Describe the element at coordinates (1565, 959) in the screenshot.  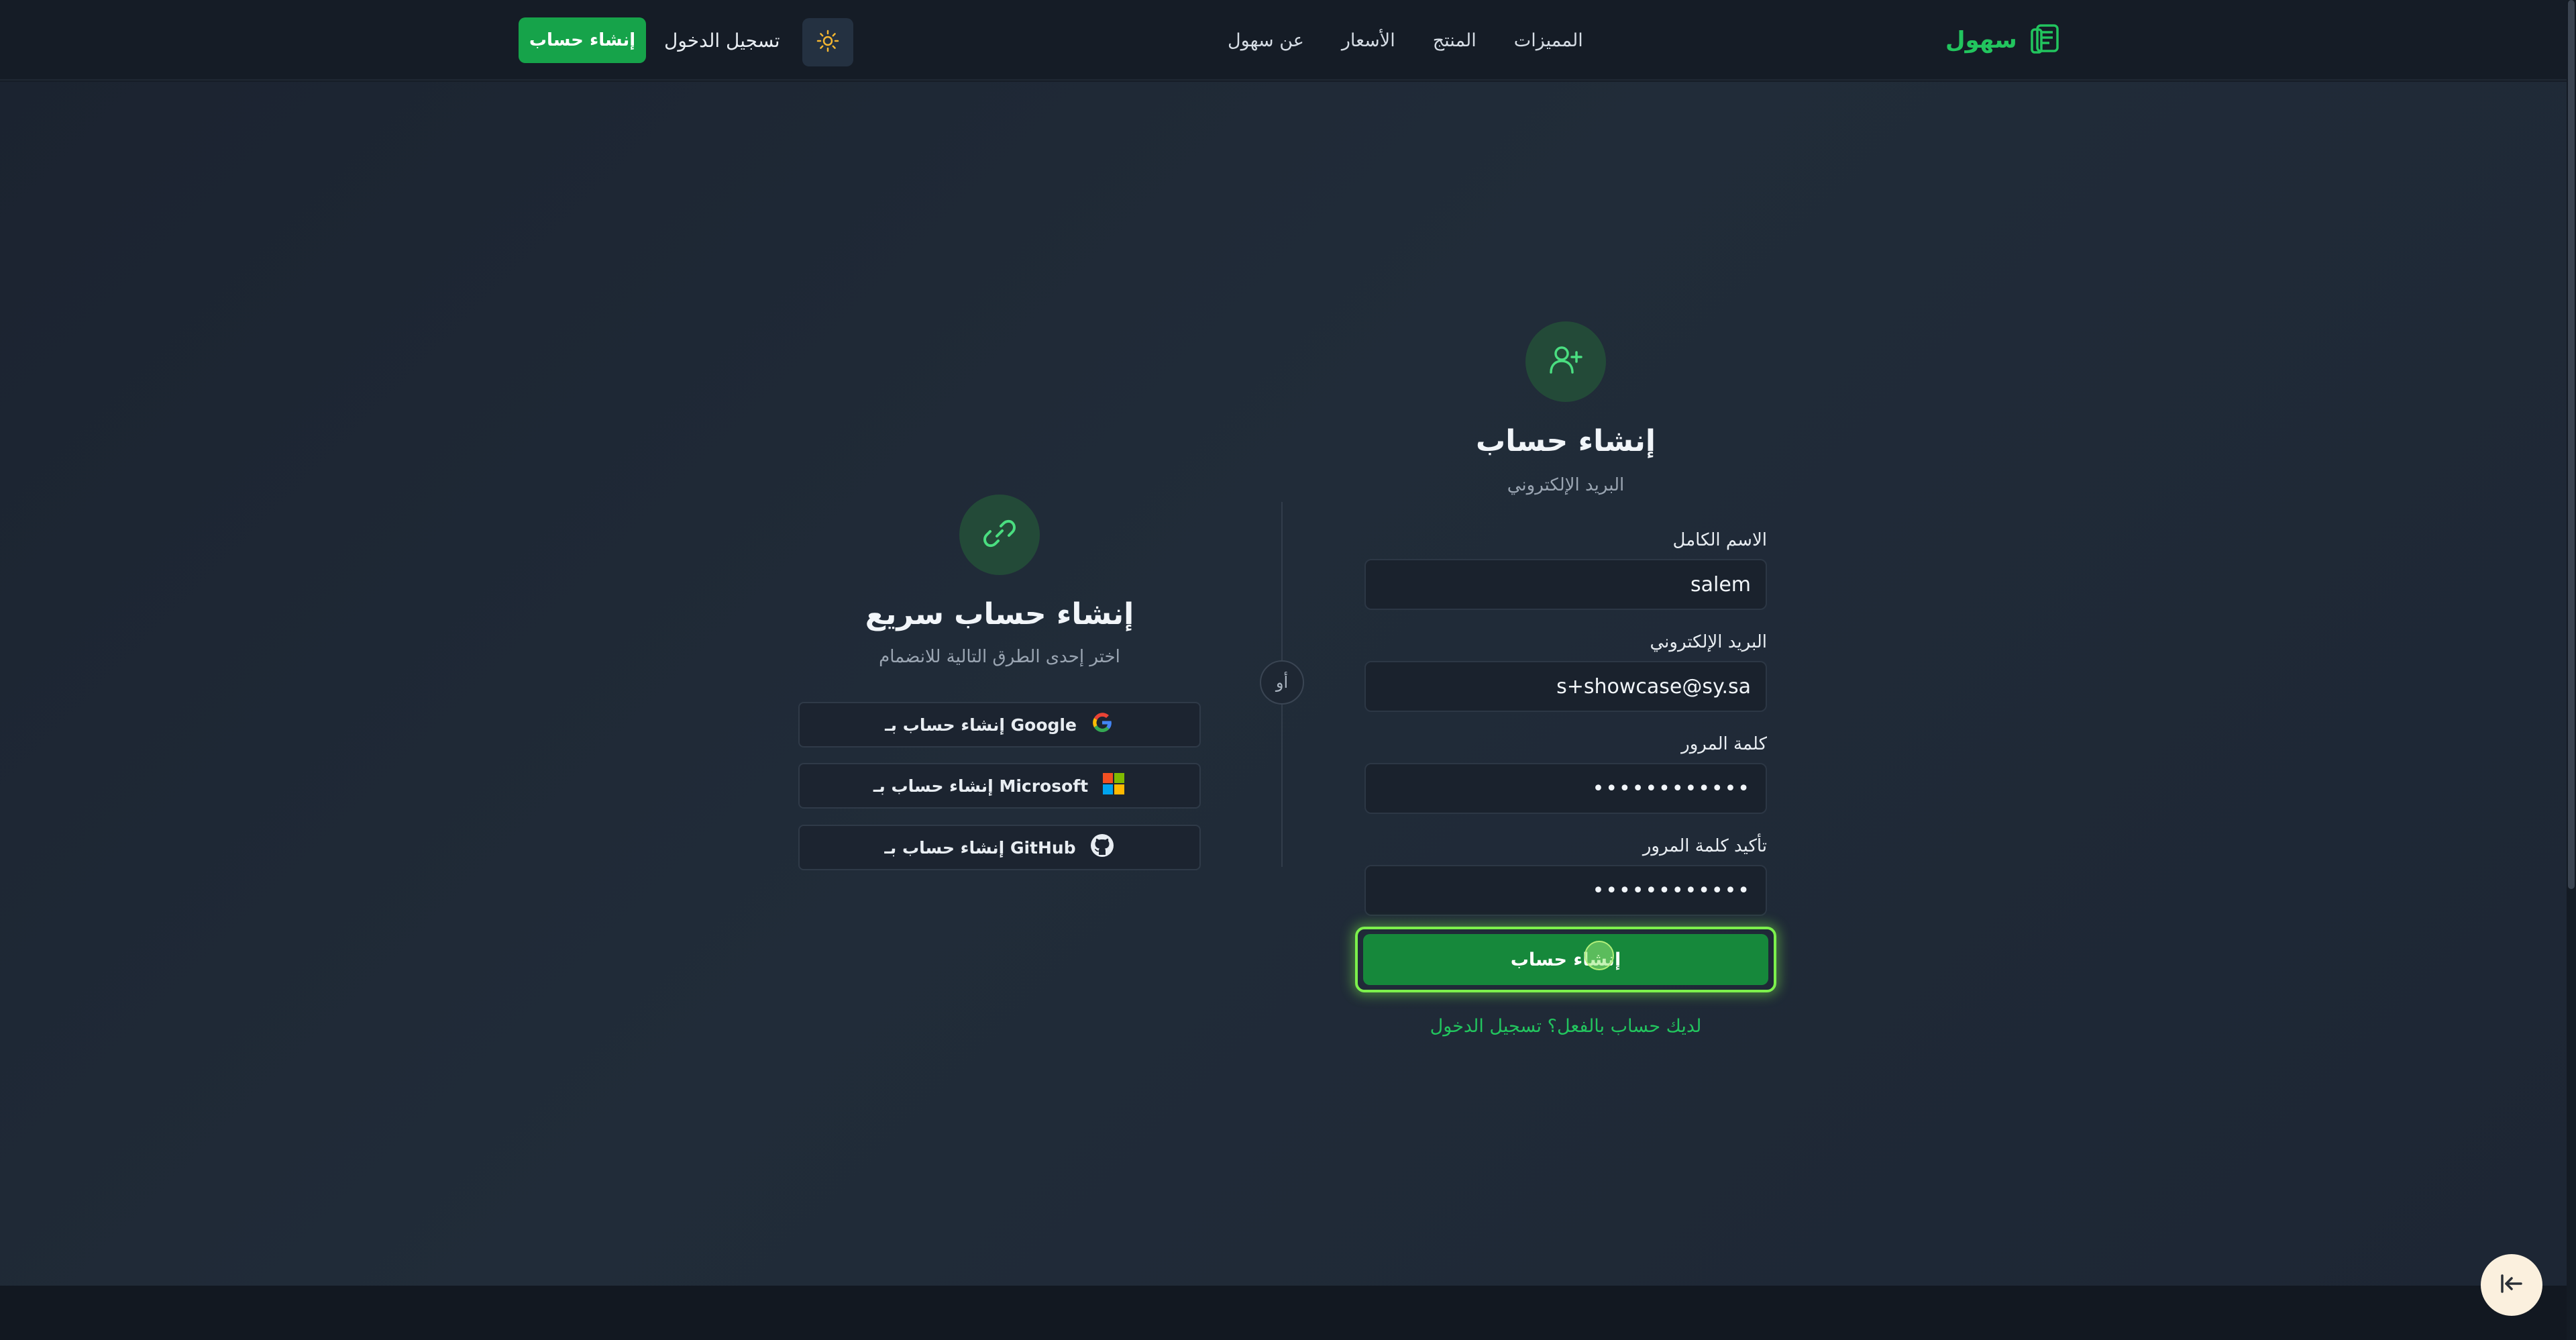
I see `create-account-button: إنشاء حساب` at that location.